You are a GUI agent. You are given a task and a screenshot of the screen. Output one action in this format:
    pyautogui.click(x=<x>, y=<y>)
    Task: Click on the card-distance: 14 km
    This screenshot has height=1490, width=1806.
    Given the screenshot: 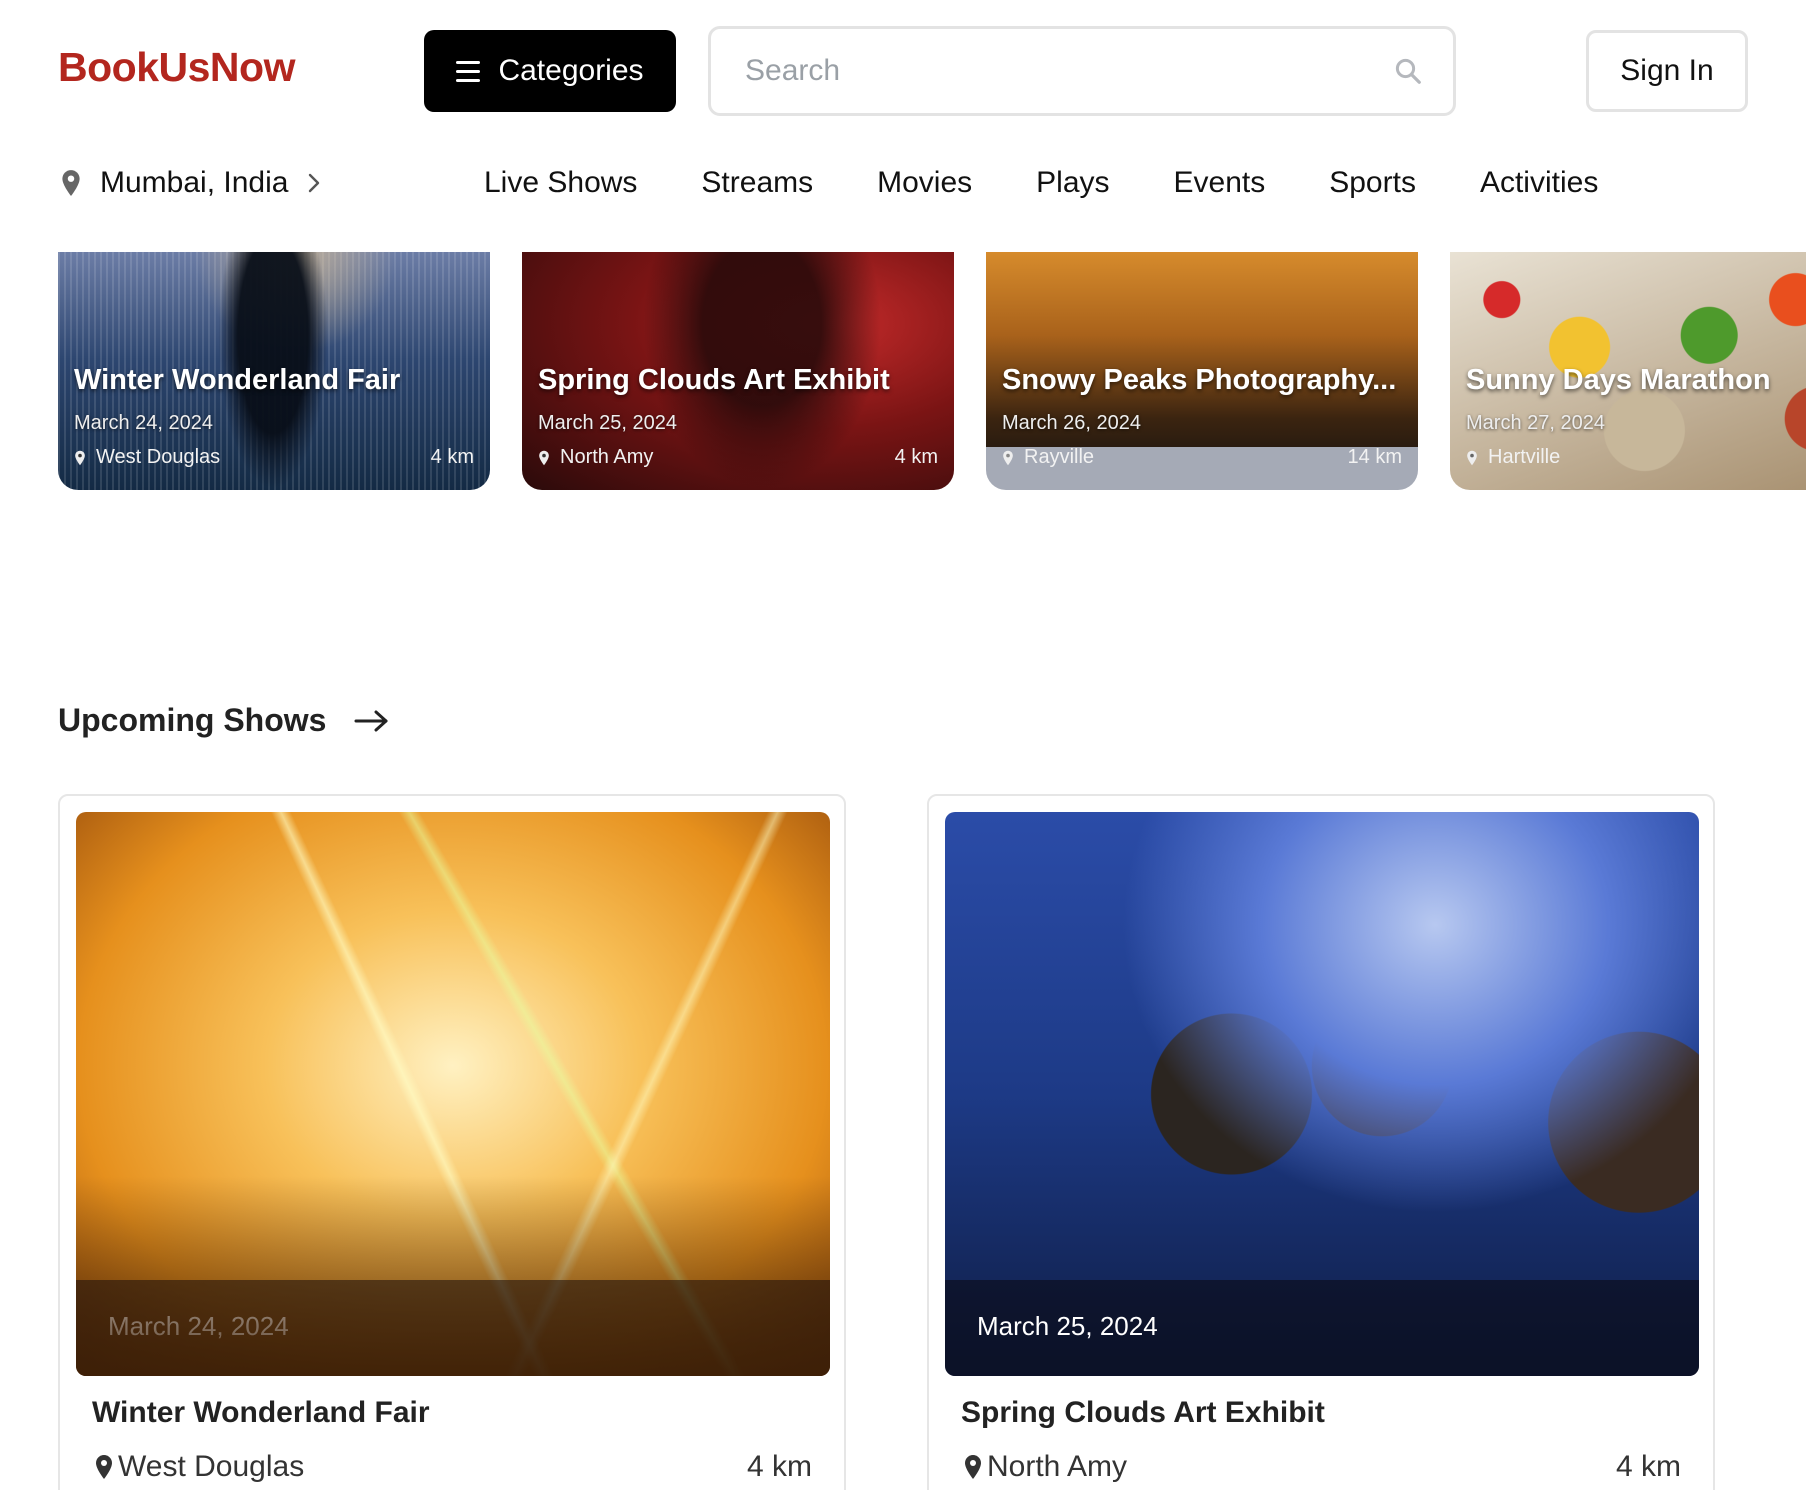 What is the action you would take?
    pyautogui.click(x=1374, y=457)
    